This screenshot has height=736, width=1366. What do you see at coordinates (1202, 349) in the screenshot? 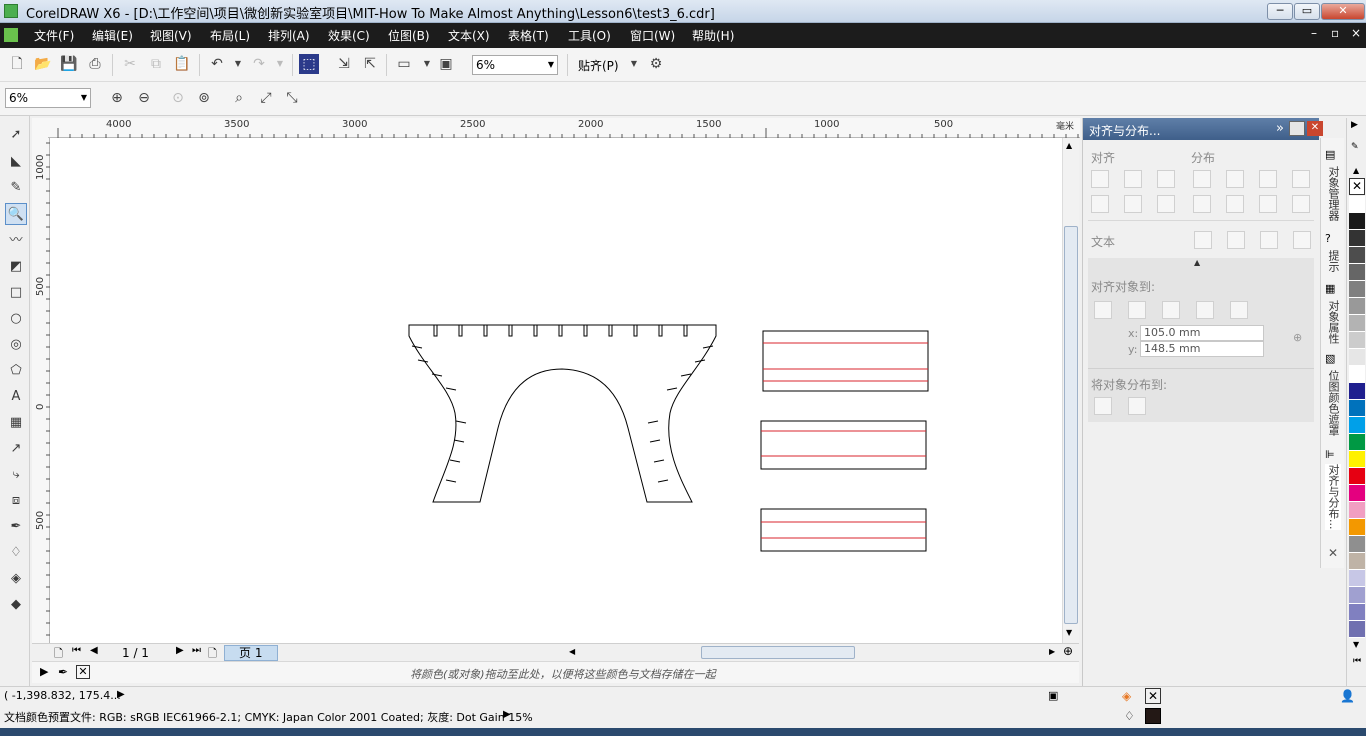
I see `y-position-input: 148.5 mm` at bounding box center [1202, 349].